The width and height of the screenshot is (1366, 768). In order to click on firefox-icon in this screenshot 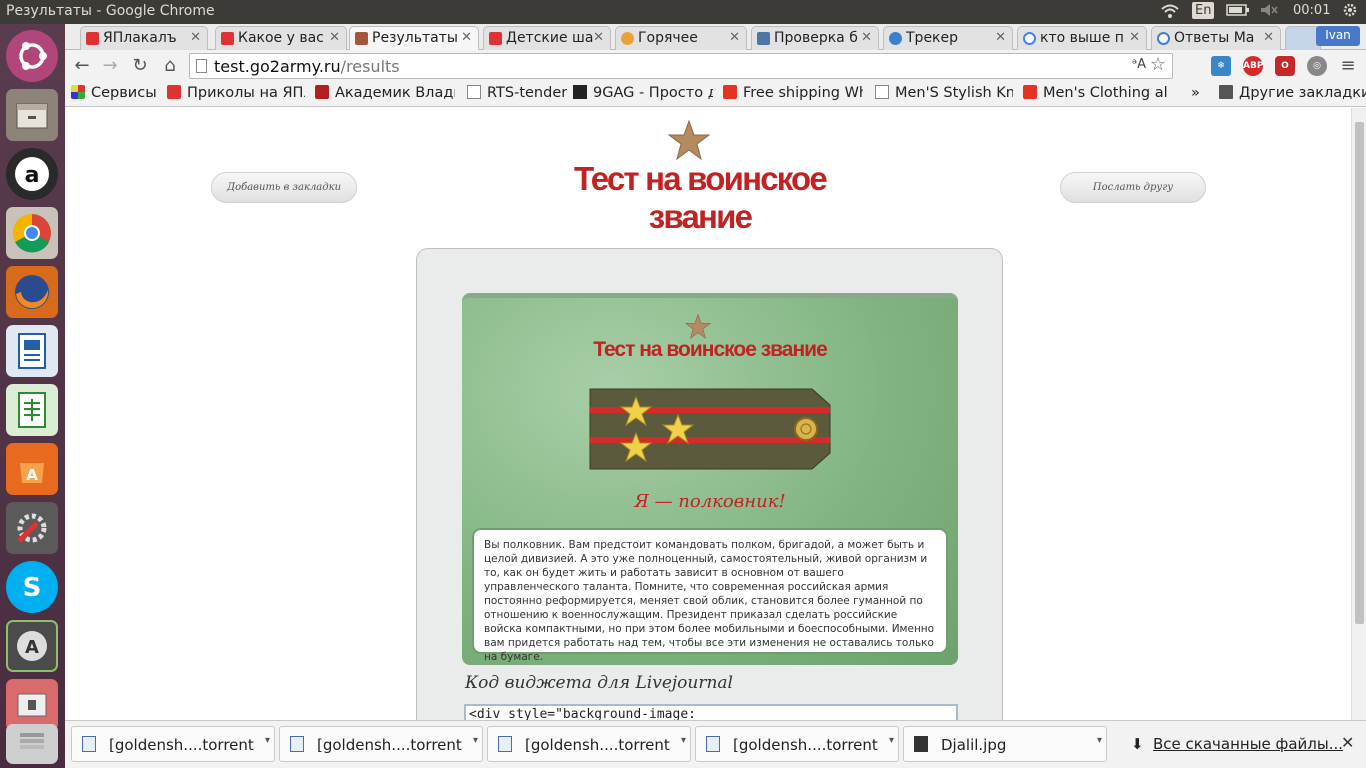, I will do `click(32, 292)`.